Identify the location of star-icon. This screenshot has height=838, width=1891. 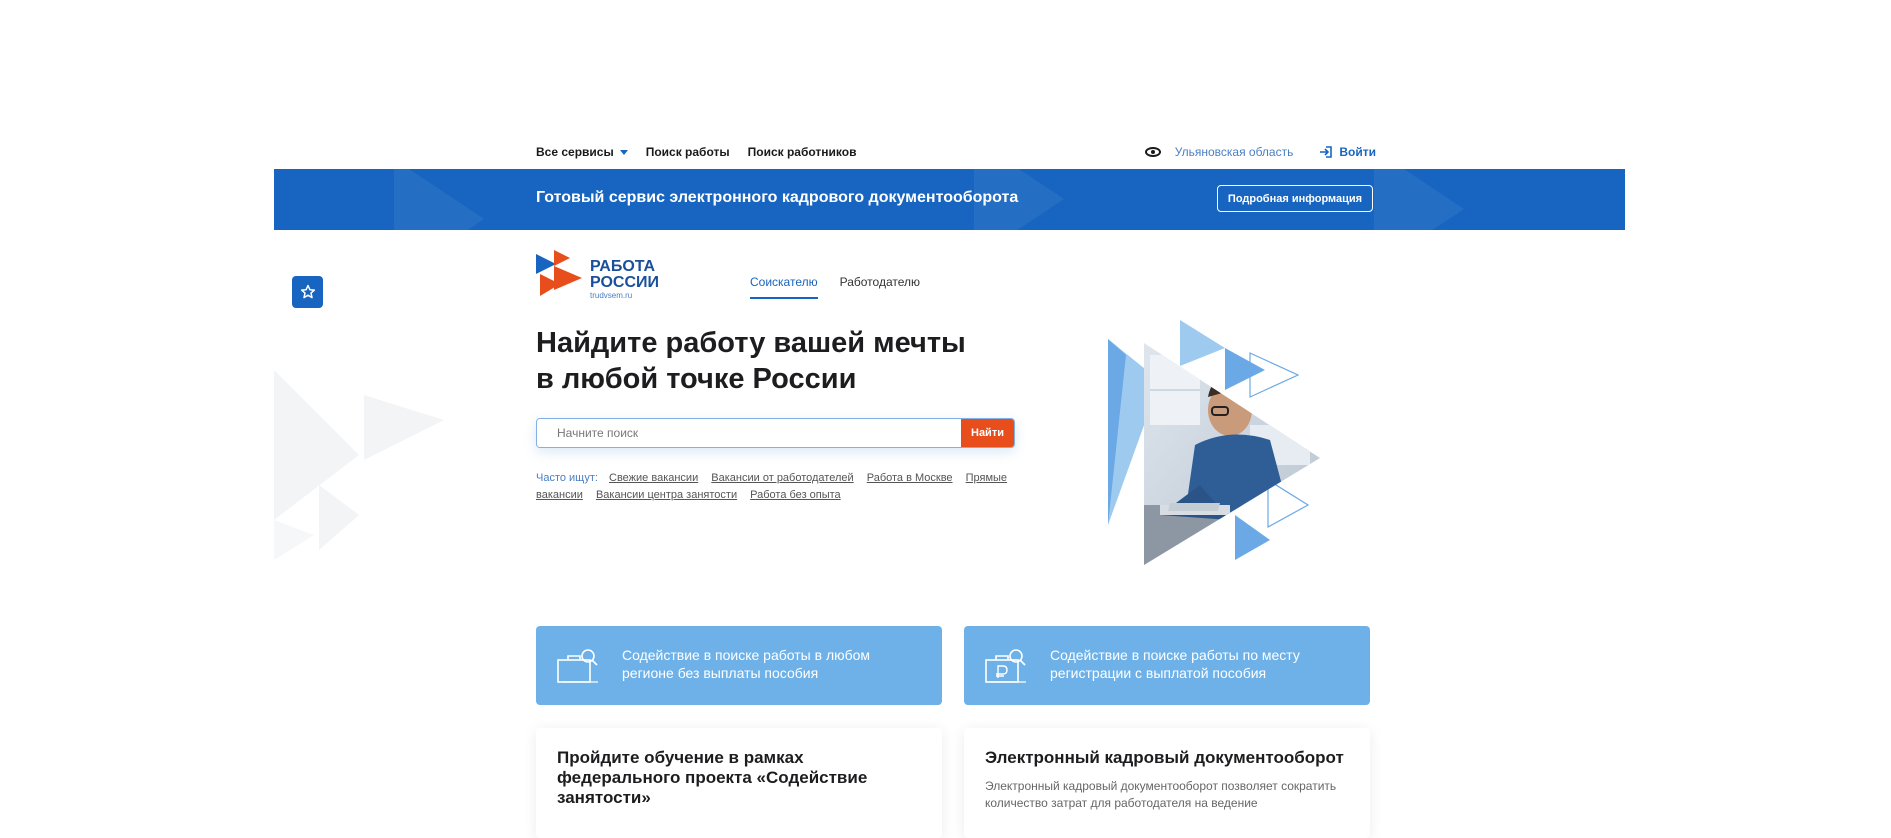
(307, 291).